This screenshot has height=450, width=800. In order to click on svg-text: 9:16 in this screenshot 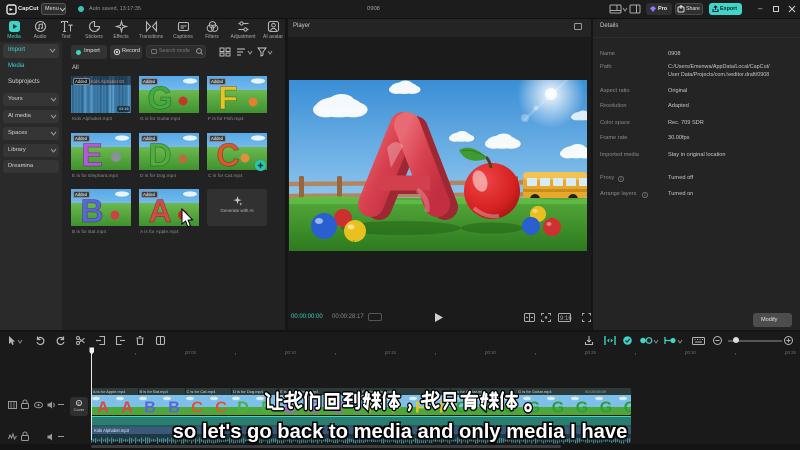, I will do `click(566, 319)`.